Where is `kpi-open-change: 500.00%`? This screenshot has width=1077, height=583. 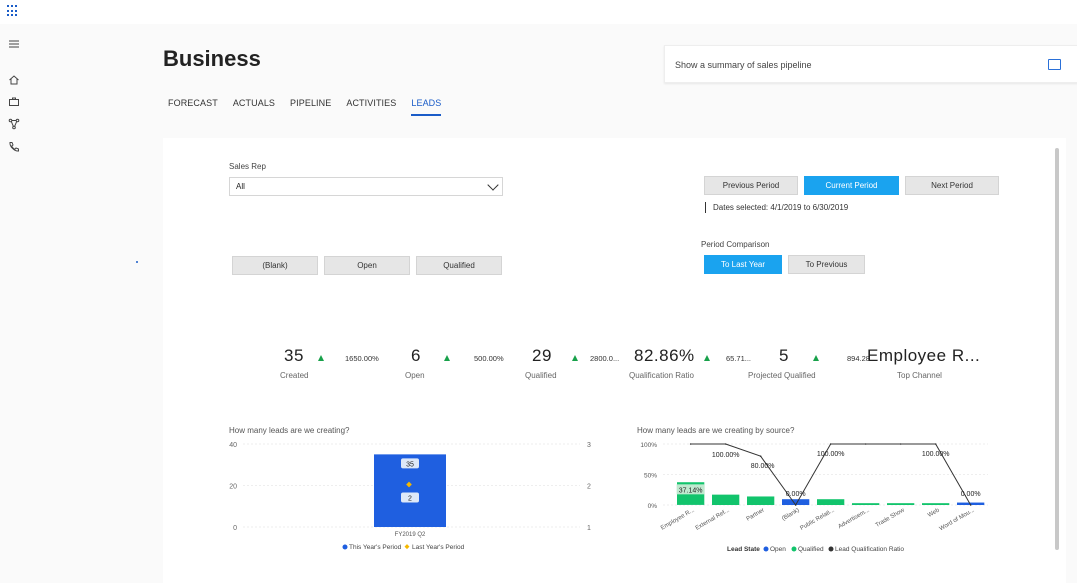 kpi-open-change: 500.00% is located at coordinates (489, 358).